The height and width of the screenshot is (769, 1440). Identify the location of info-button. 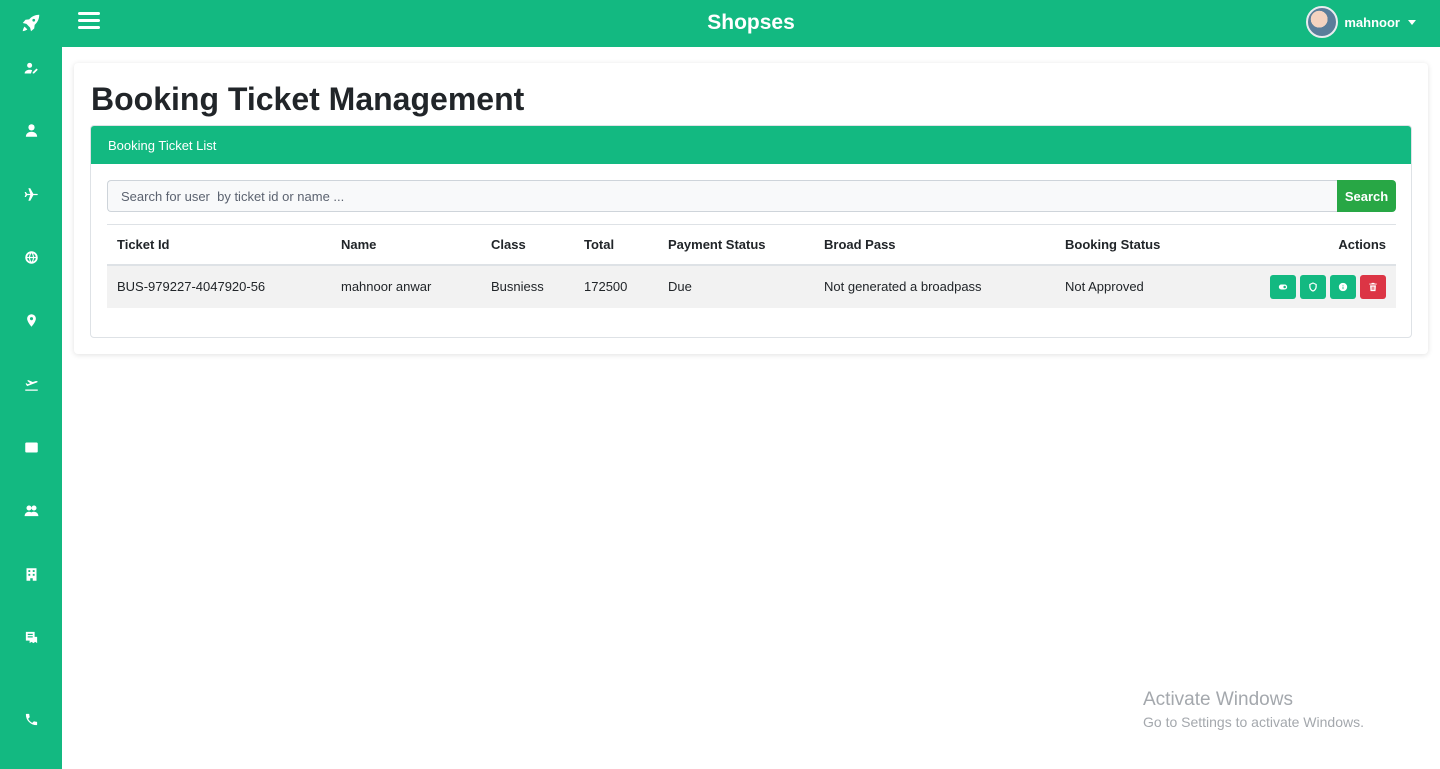
(1343, 286).